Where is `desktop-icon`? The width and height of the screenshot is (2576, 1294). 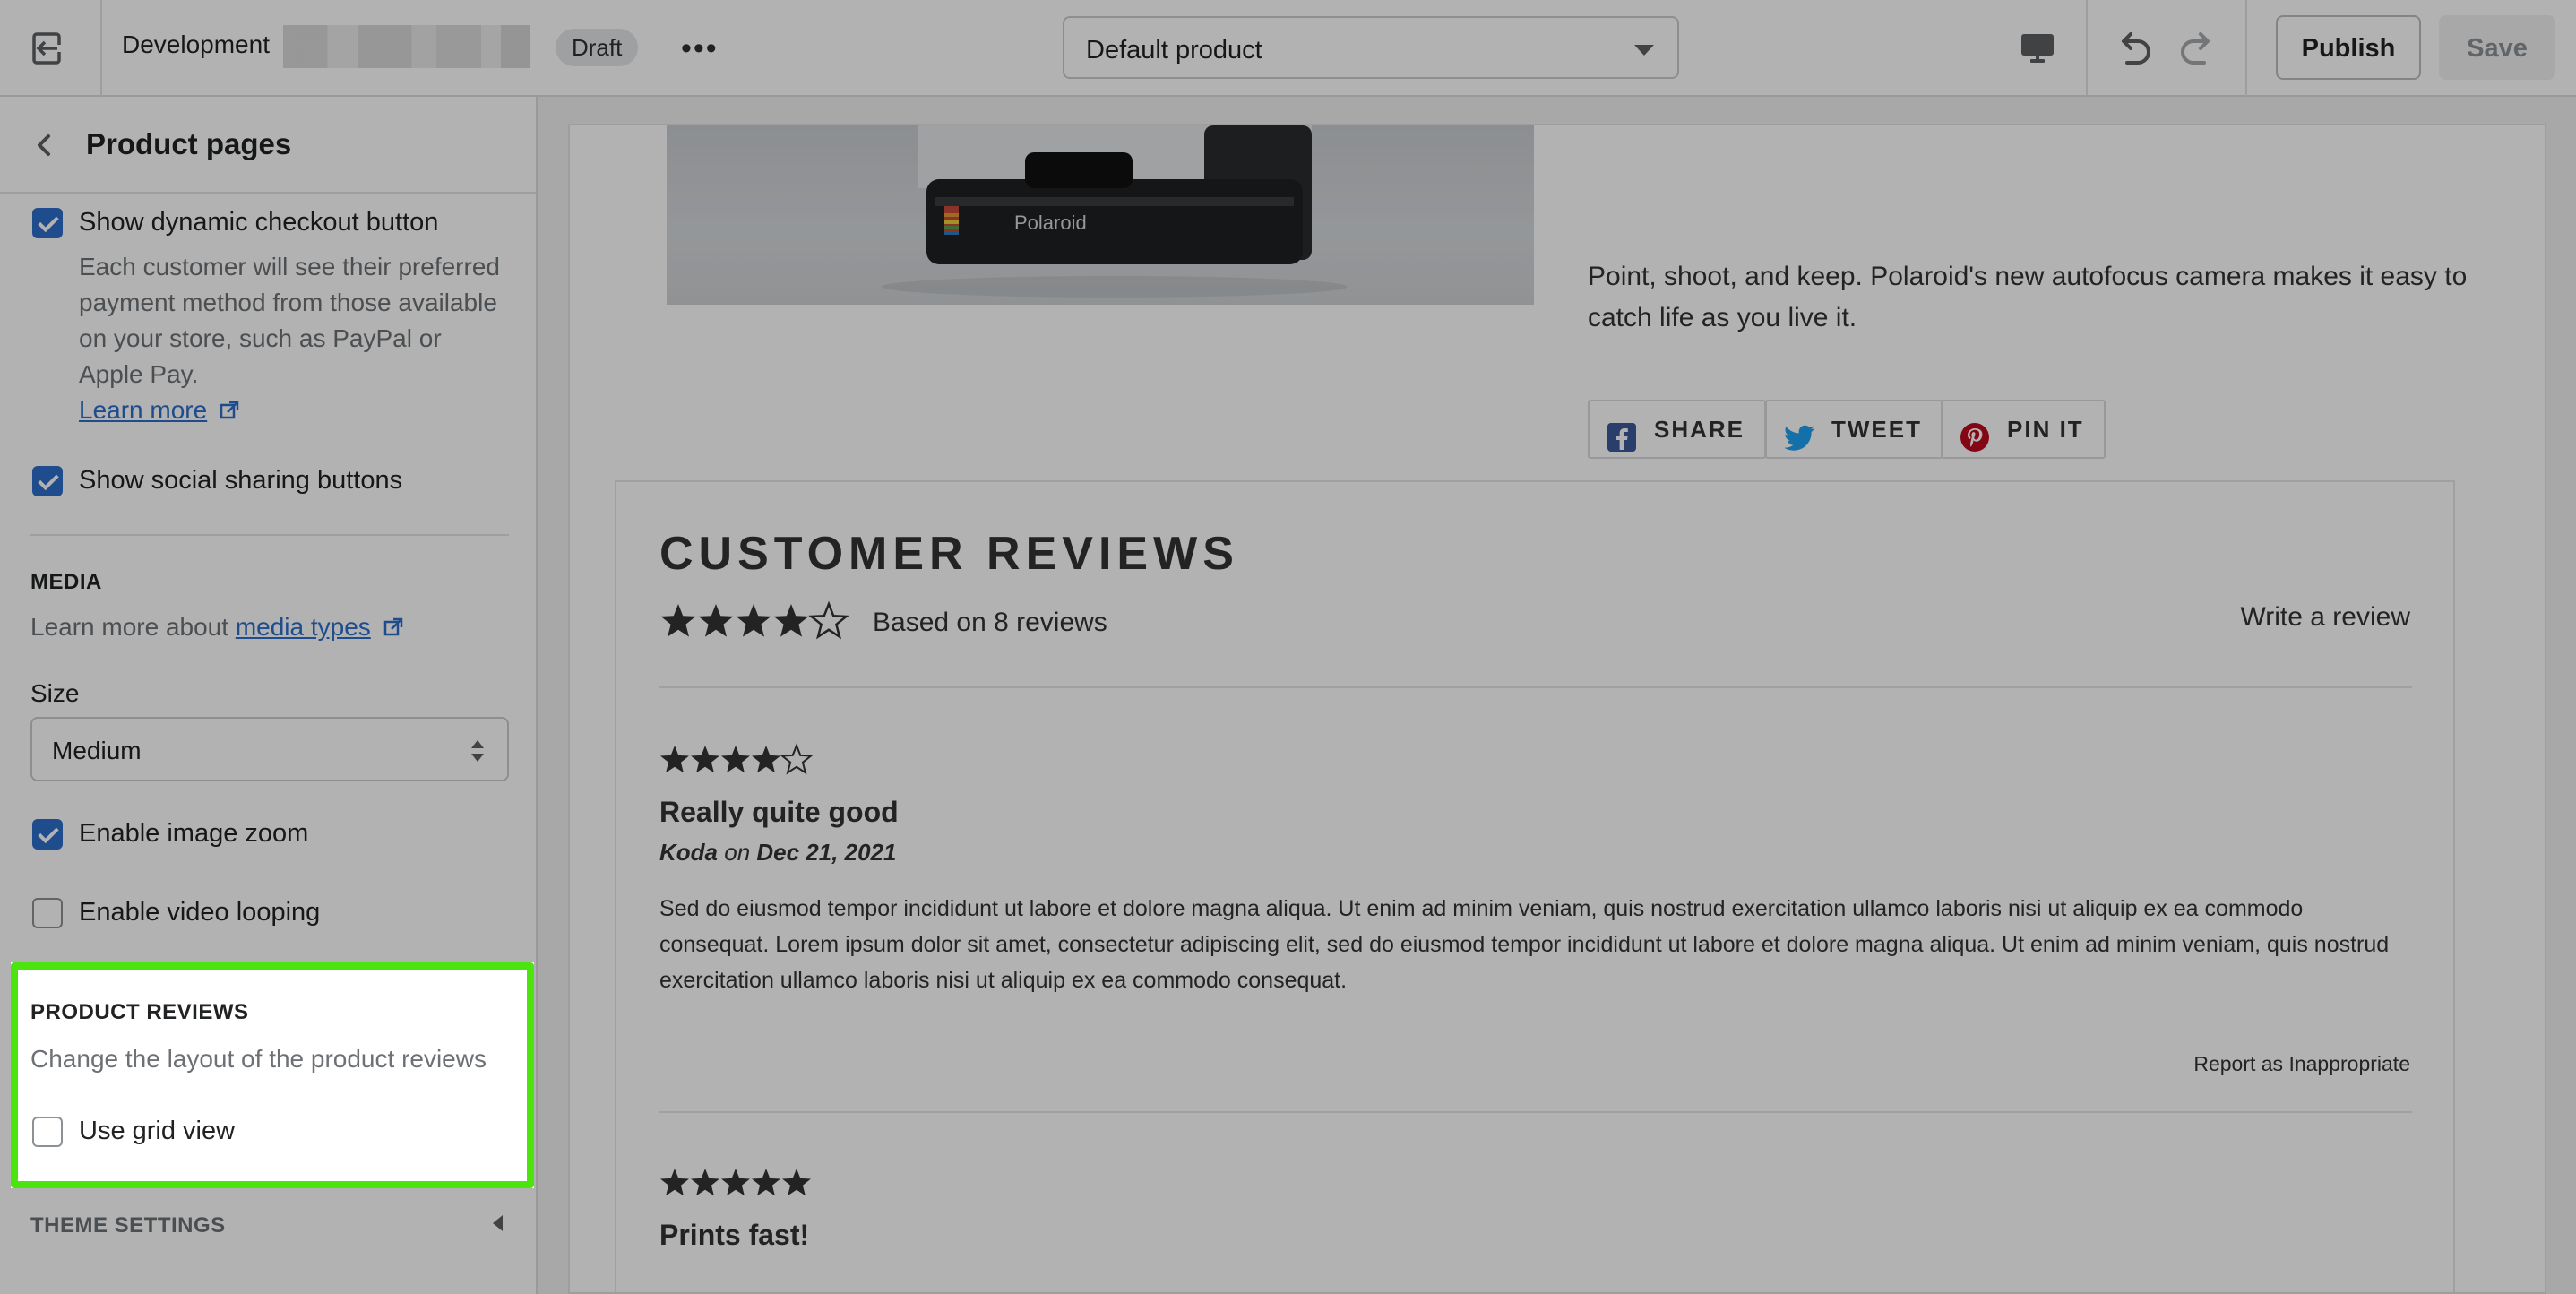 desktop-icon is located at coordinates (2037, 51).